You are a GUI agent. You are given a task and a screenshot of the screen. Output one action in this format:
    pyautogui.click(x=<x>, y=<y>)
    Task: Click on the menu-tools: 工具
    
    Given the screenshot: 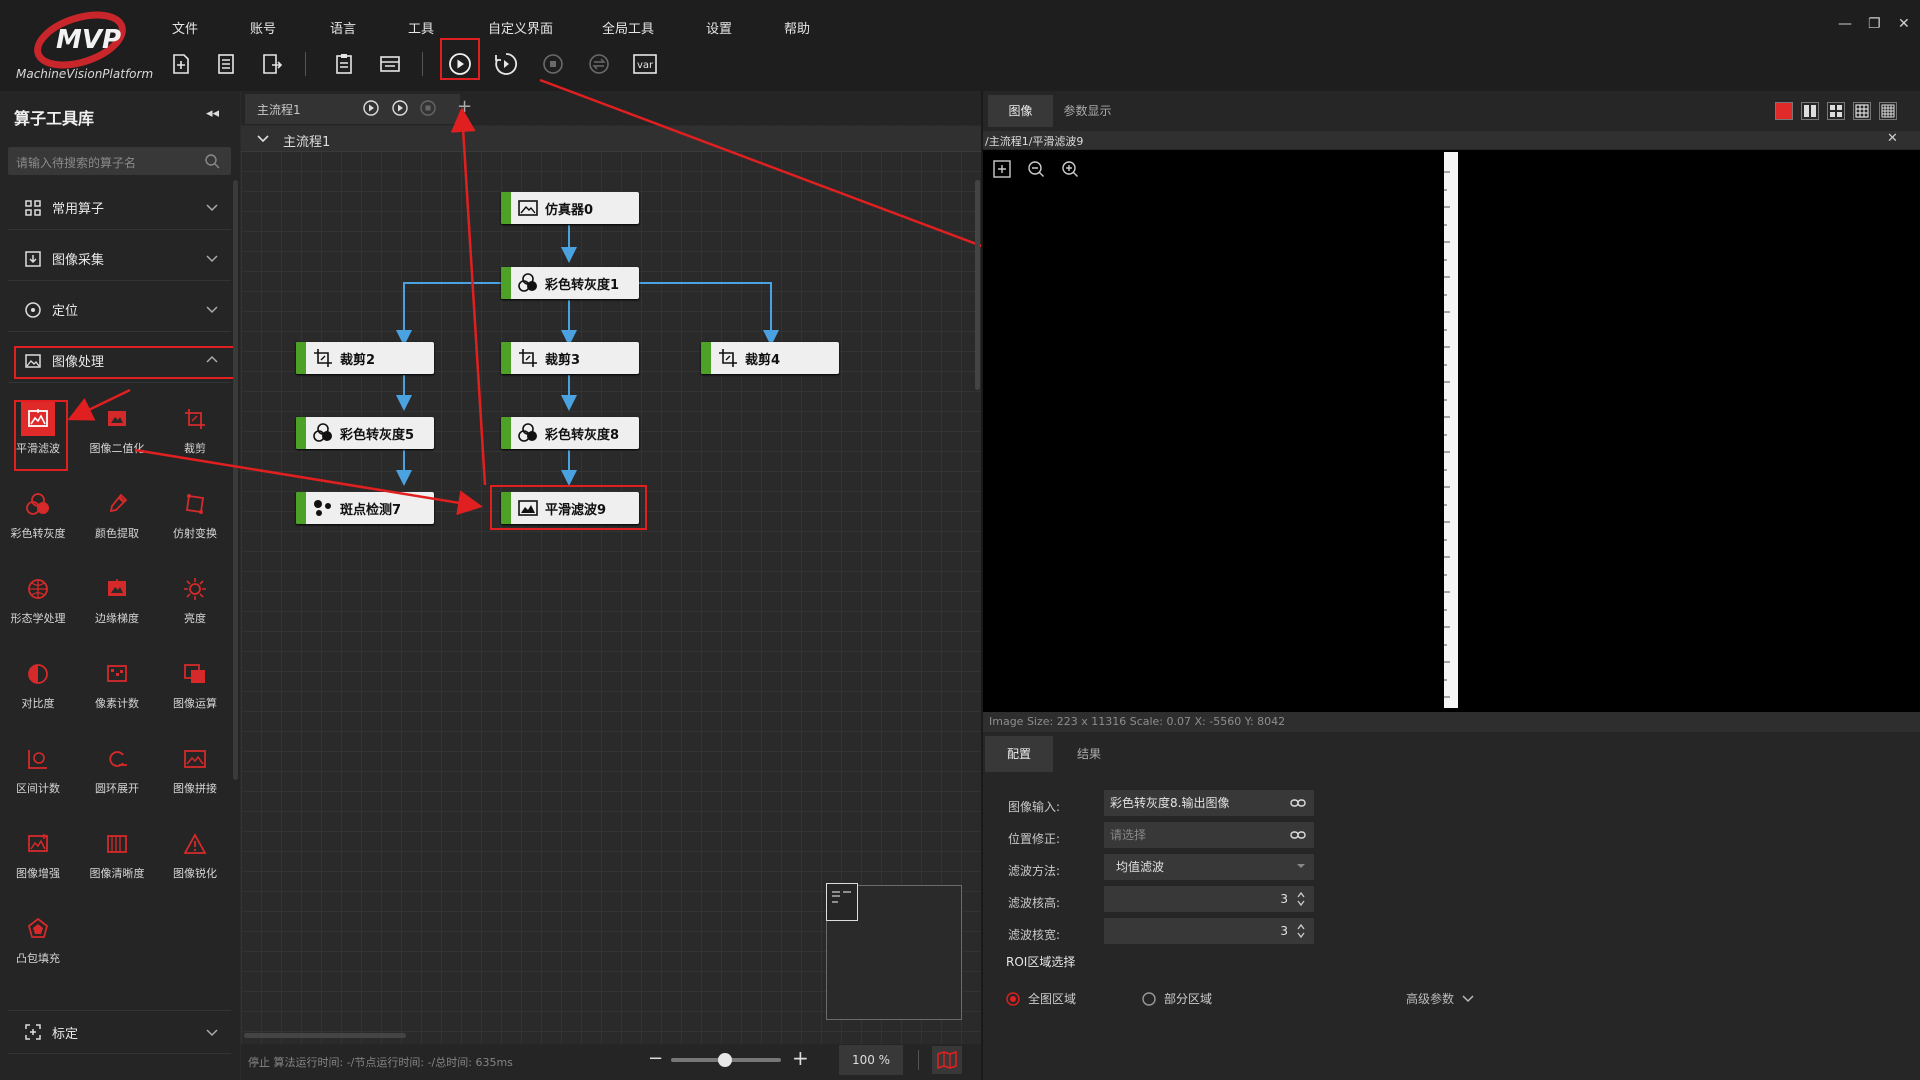 What is the action you would take?
    pyautogui.click(x=421, y=27)
    